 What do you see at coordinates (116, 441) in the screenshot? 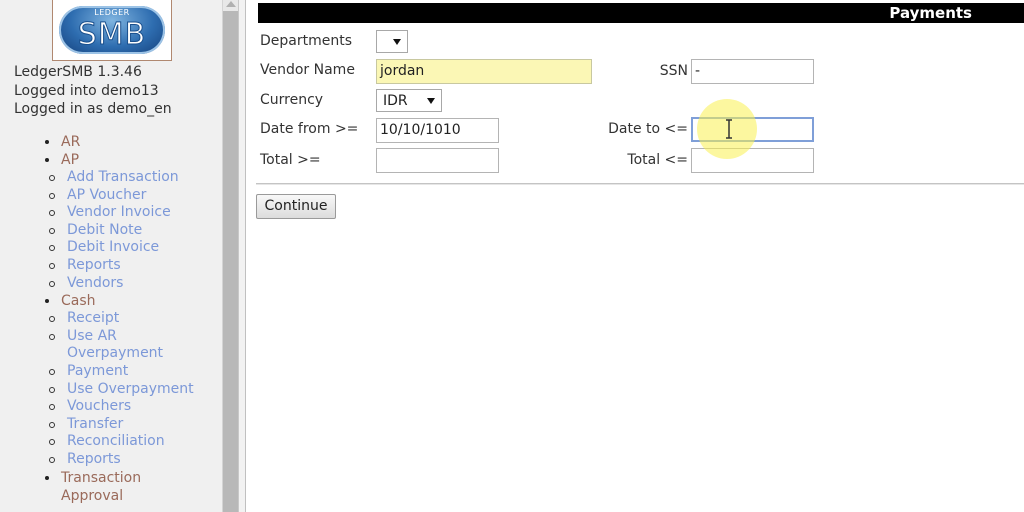
I see `menu-link-label: Reconciliation` at bounding box center [116, 441].